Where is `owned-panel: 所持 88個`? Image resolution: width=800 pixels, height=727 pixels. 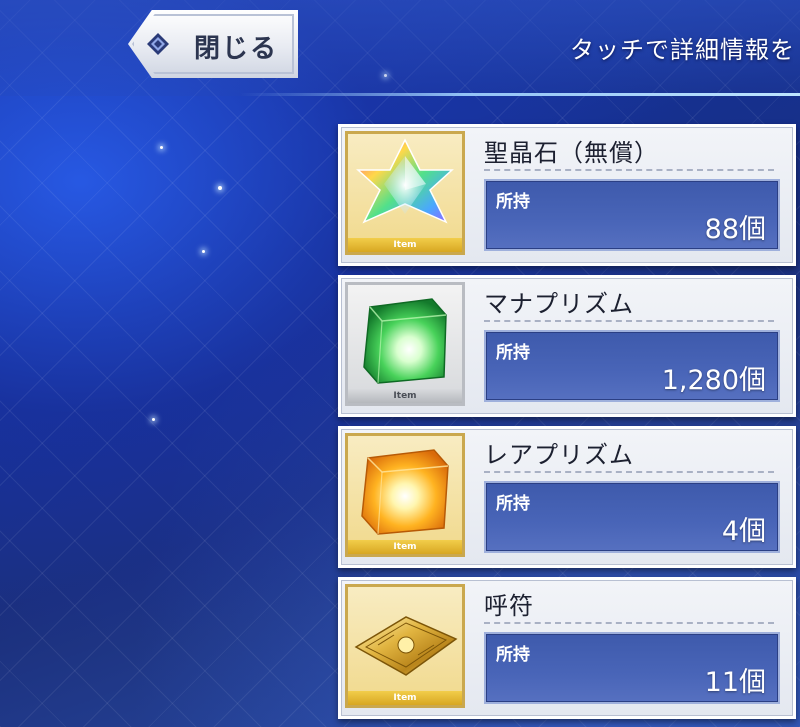 owned-panel: 所持 88個 is located at coordinates (632, 215).